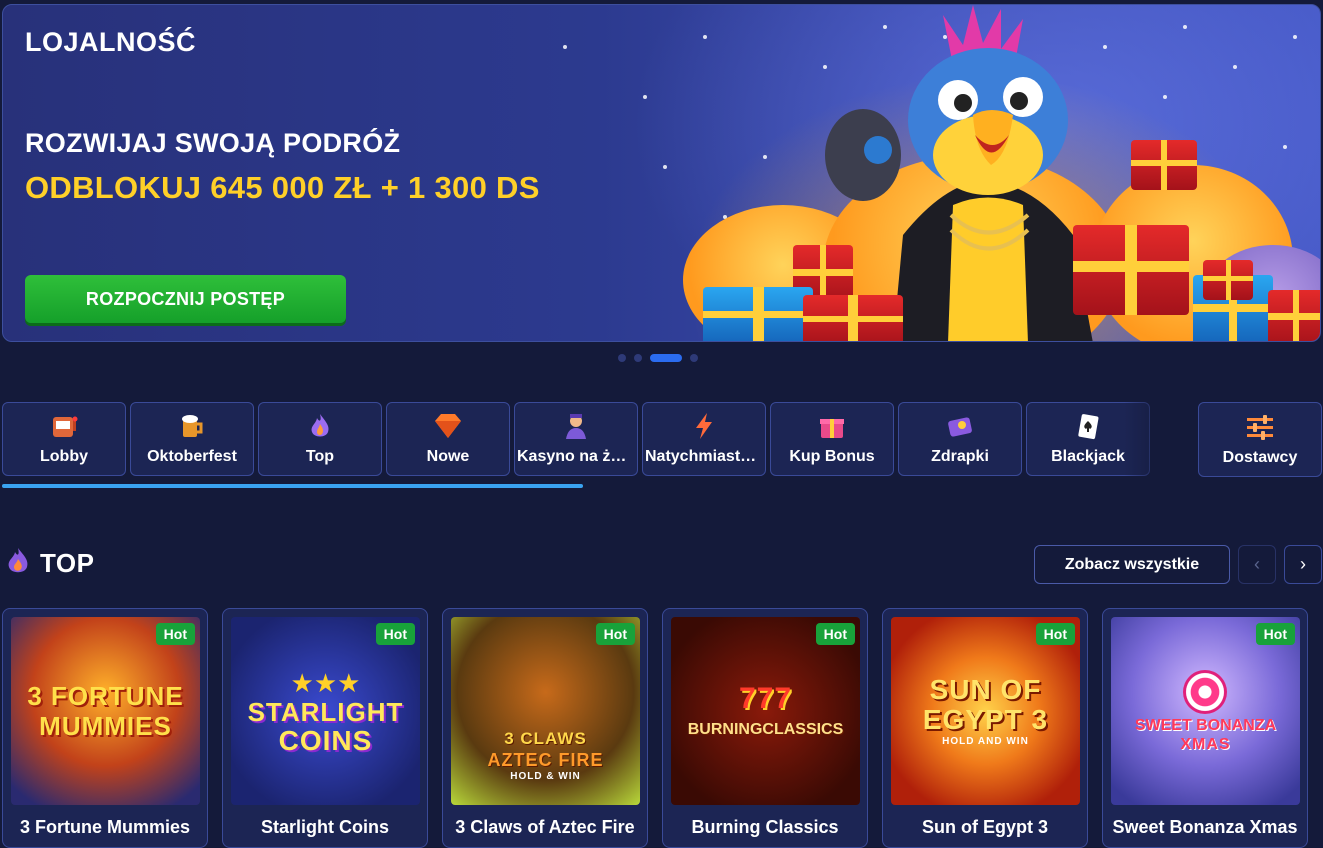  What do you see at coordinates (666, 358) in the screenshot?
I see `carousel-dot-active` at bounding box center [666, 358].